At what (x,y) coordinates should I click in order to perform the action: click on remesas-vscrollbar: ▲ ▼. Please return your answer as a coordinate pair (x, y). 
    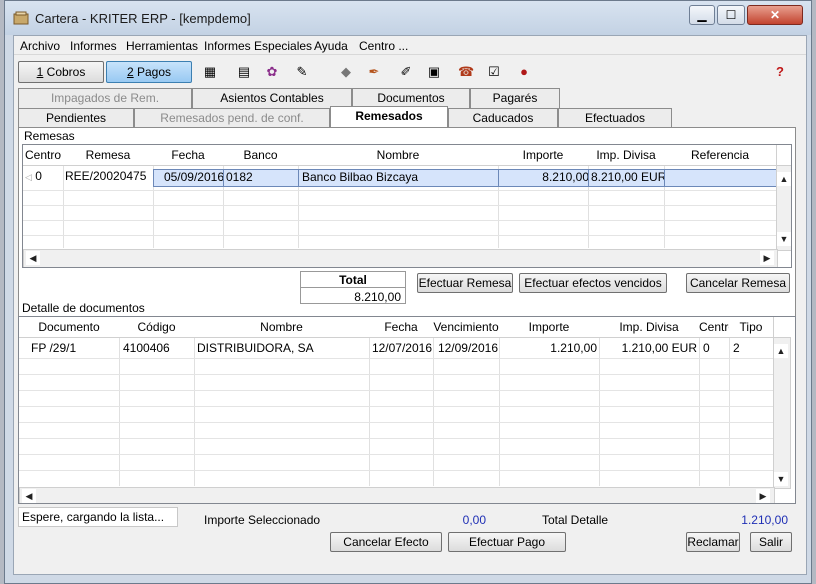
    Looking at the image, I should click on (783, 208).